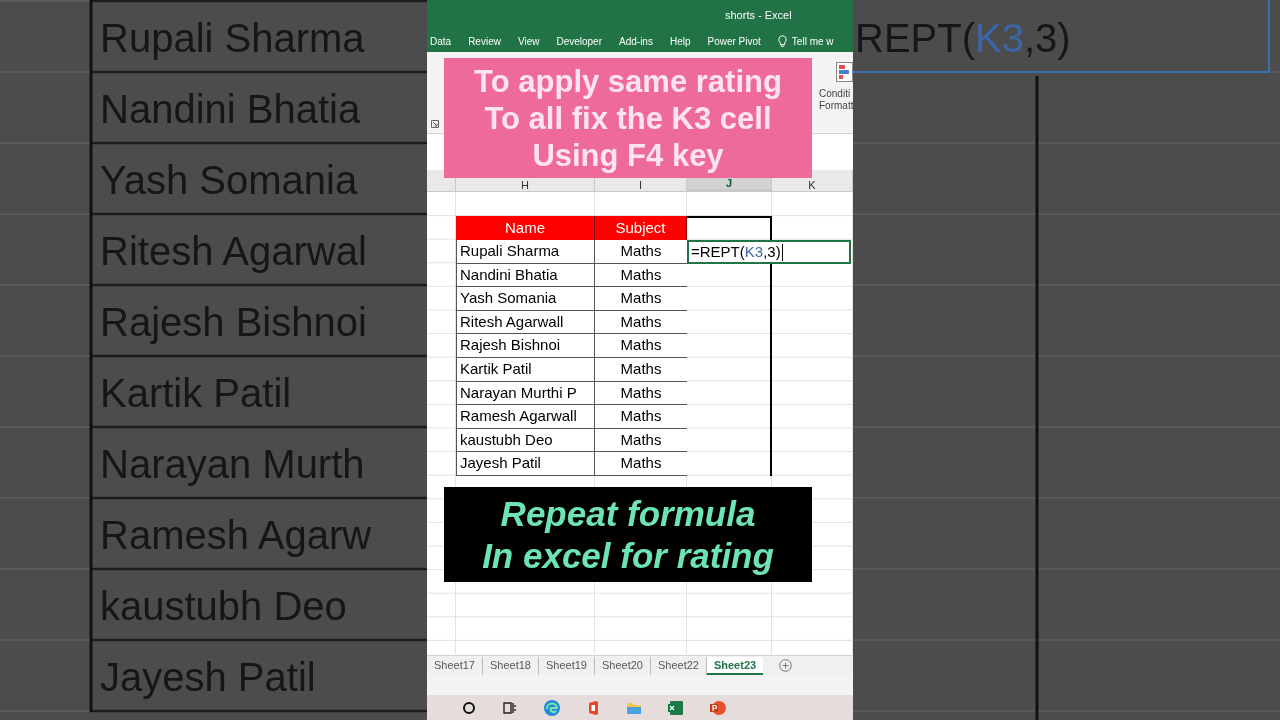  I want to click on task-view-icon, so click(509, 708).